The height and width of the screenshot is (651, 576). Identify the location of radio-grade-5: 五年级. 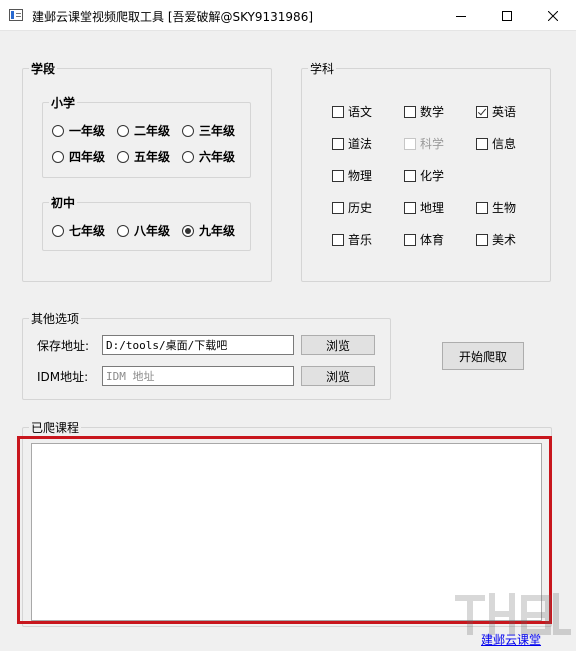
(143, 156).